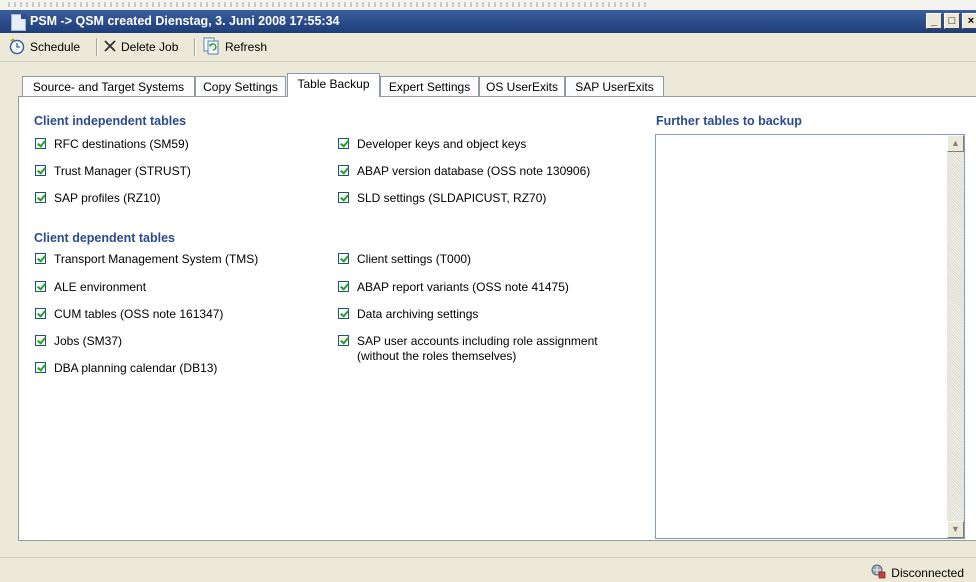  I want to click on refresh-label: Refresh, so click(246, 47).